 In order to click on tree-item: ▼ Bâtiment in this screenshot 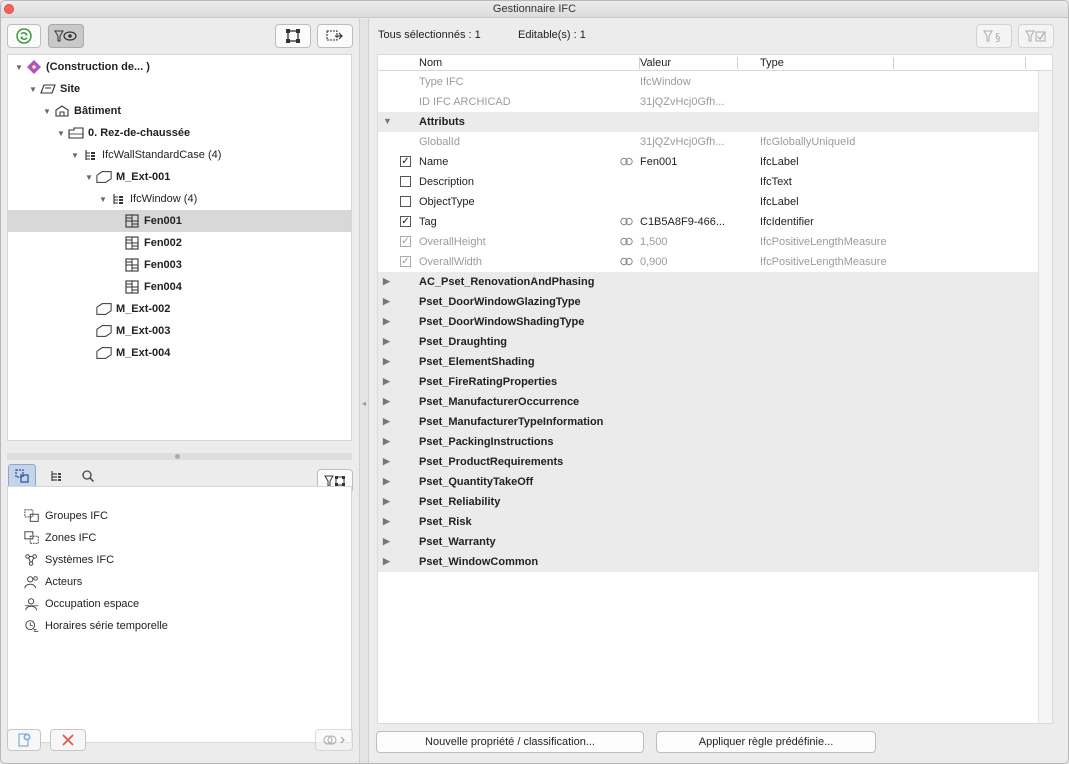, I will do `click(179, 111)`.